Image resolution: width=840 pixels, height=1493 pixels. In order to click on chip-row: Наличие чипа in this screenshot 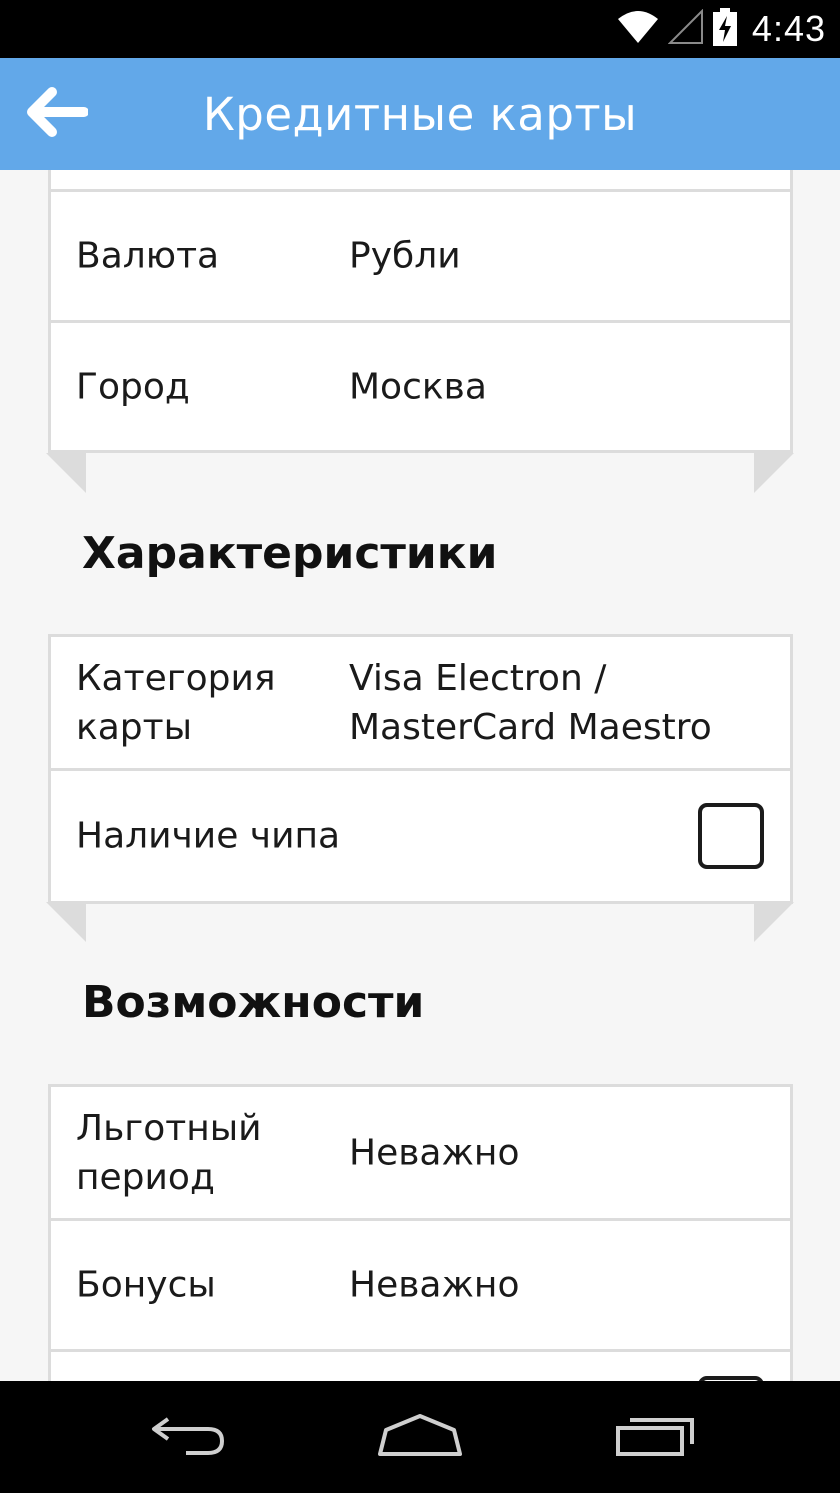, I will do `click(420, 836)`.